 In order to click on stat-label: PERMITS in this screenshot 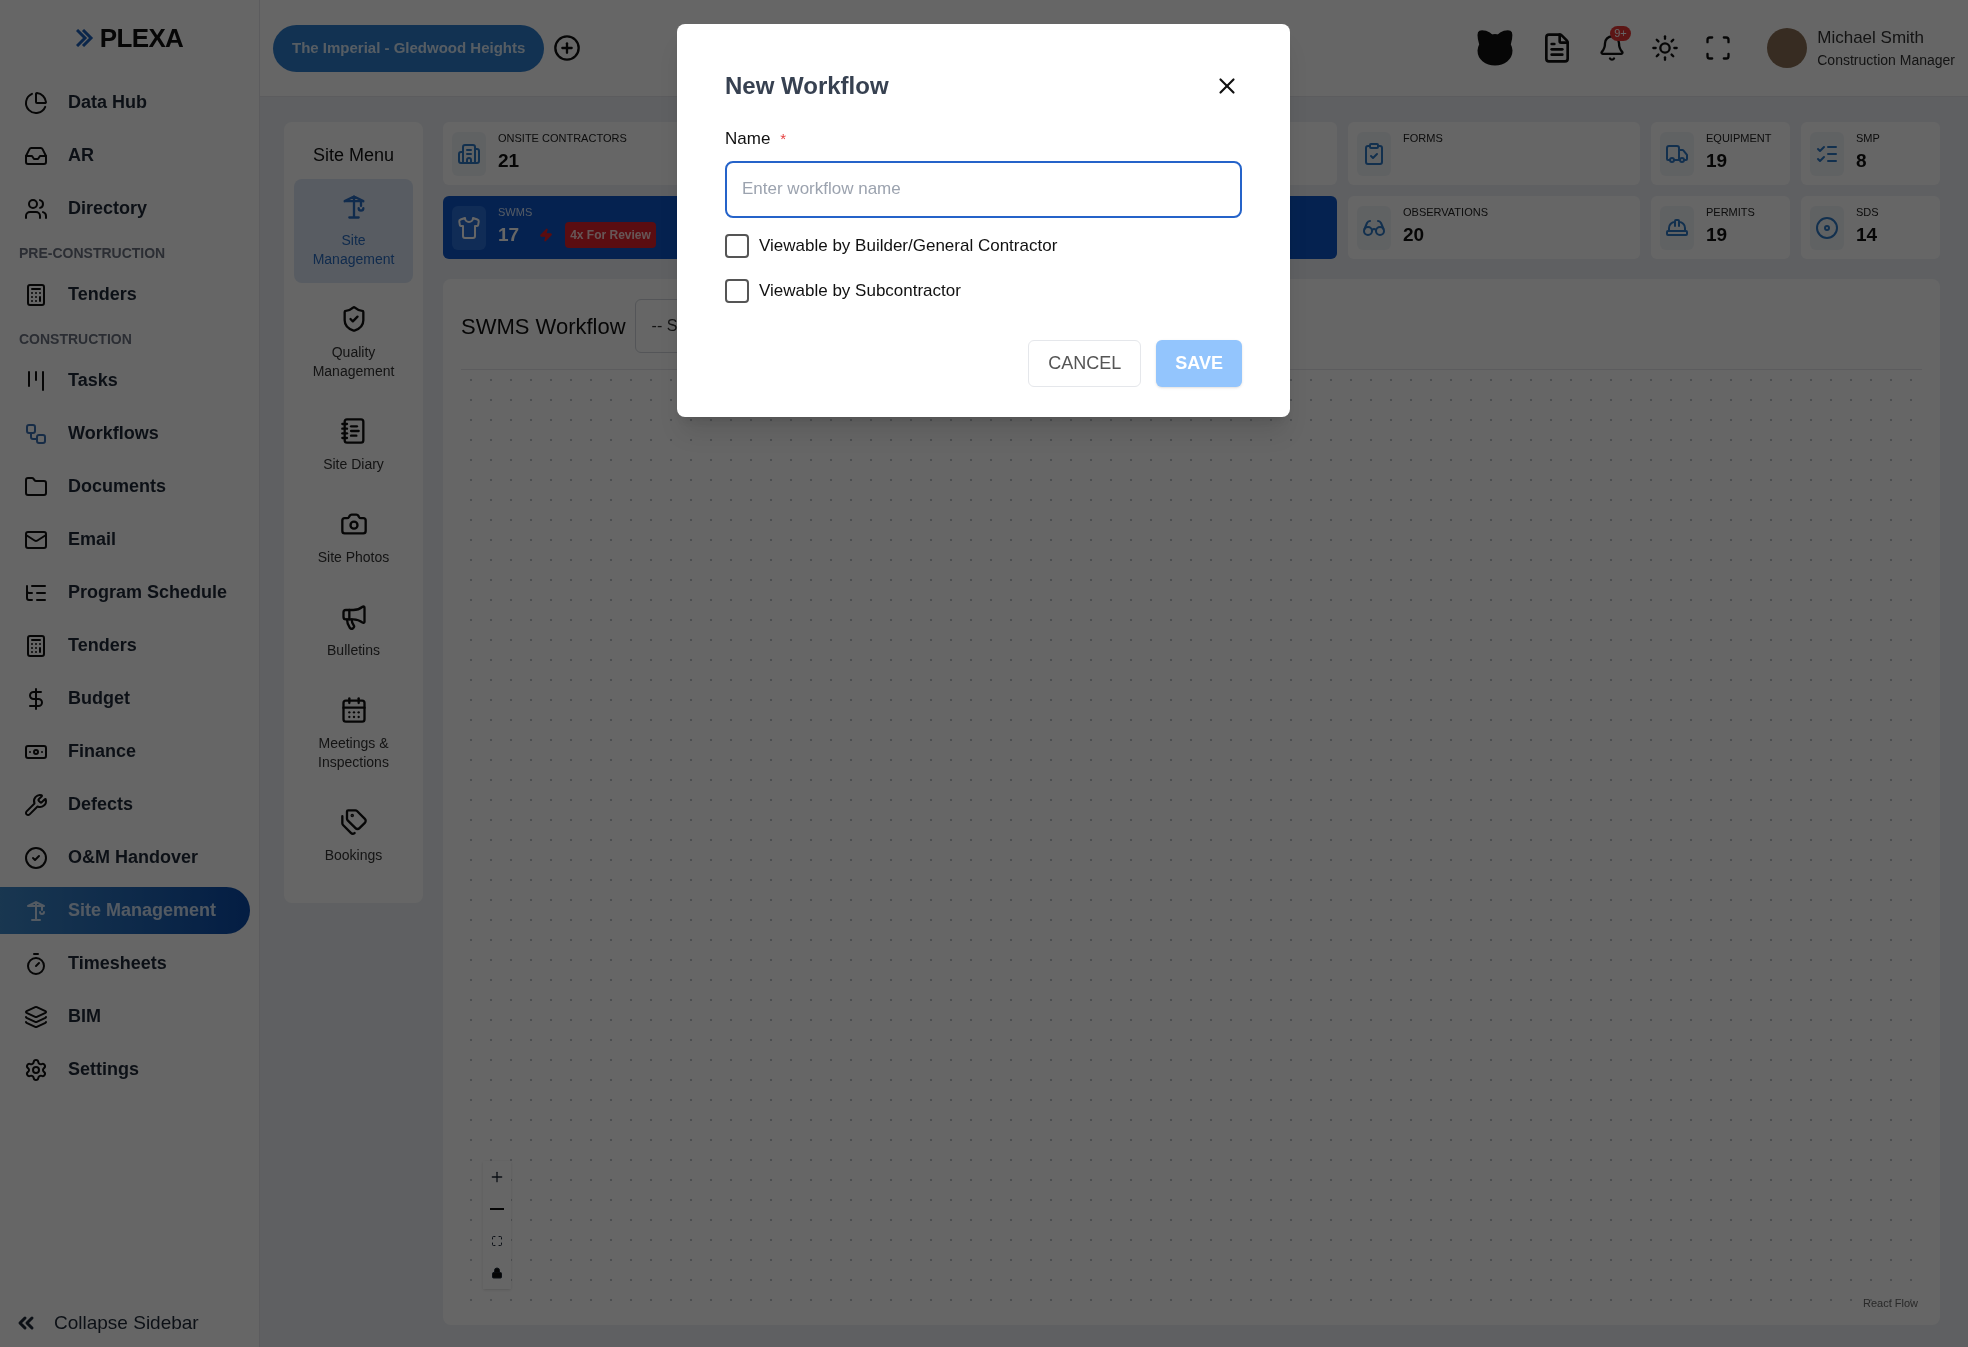, I will do `click(1730, 212)`.